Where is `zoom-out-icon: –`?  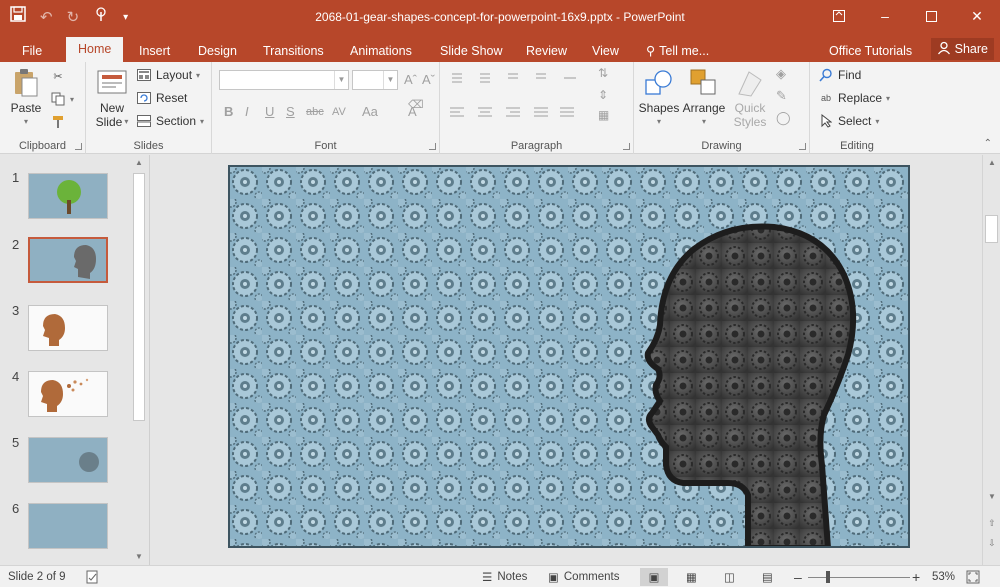 zoom-out-icon: – is located at coordinates (798, 577).